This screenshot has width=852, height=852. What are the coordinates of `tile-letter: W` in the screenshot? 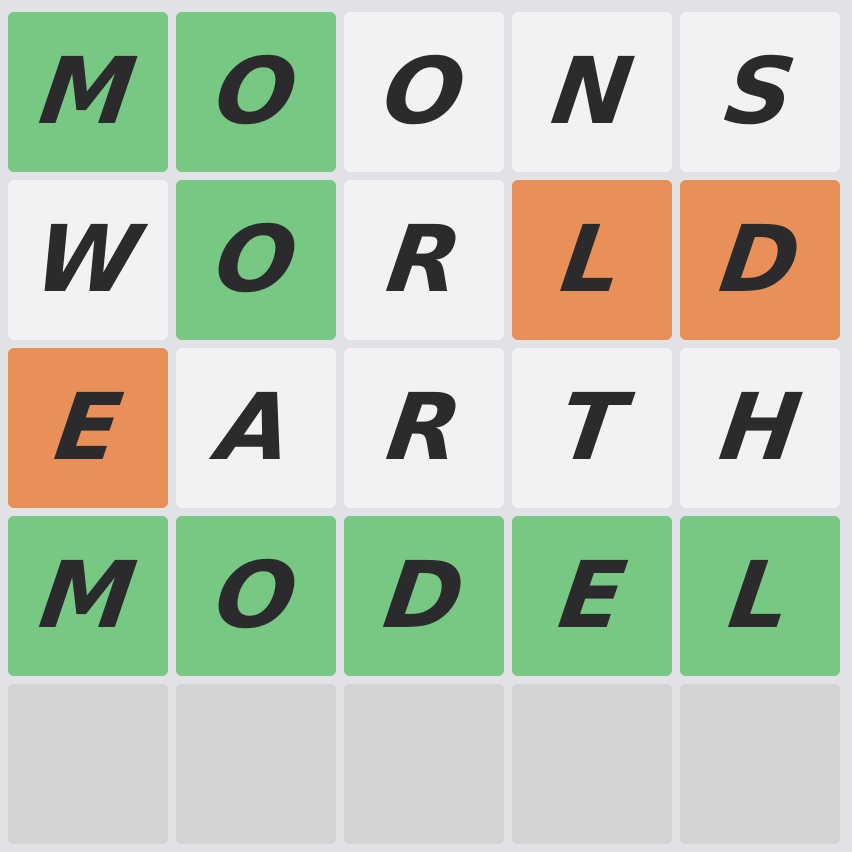 It's located at (88, 259).